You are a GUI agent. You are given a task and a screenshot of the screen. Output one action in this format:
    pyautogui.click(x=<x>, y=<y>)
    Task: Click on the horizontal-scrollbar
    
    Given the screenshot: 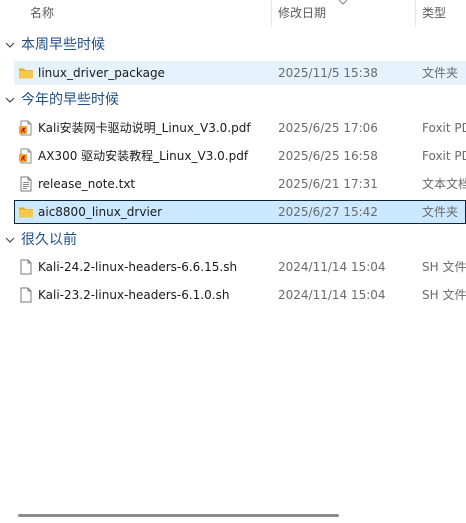 What is the action you would take?
    pyautogui.click(x=233, y=515)
    